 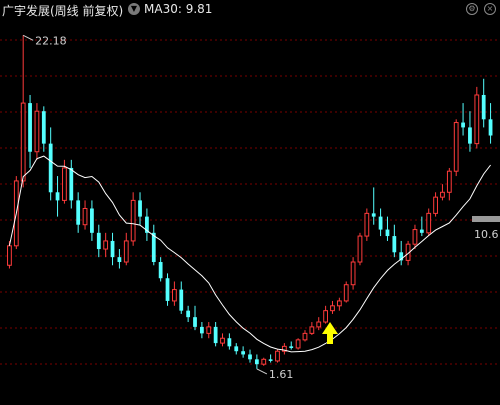 What do you see at coordinates (262, 371) in the screenshot?
I see `low-pointer` at bounding box center [262, 371].